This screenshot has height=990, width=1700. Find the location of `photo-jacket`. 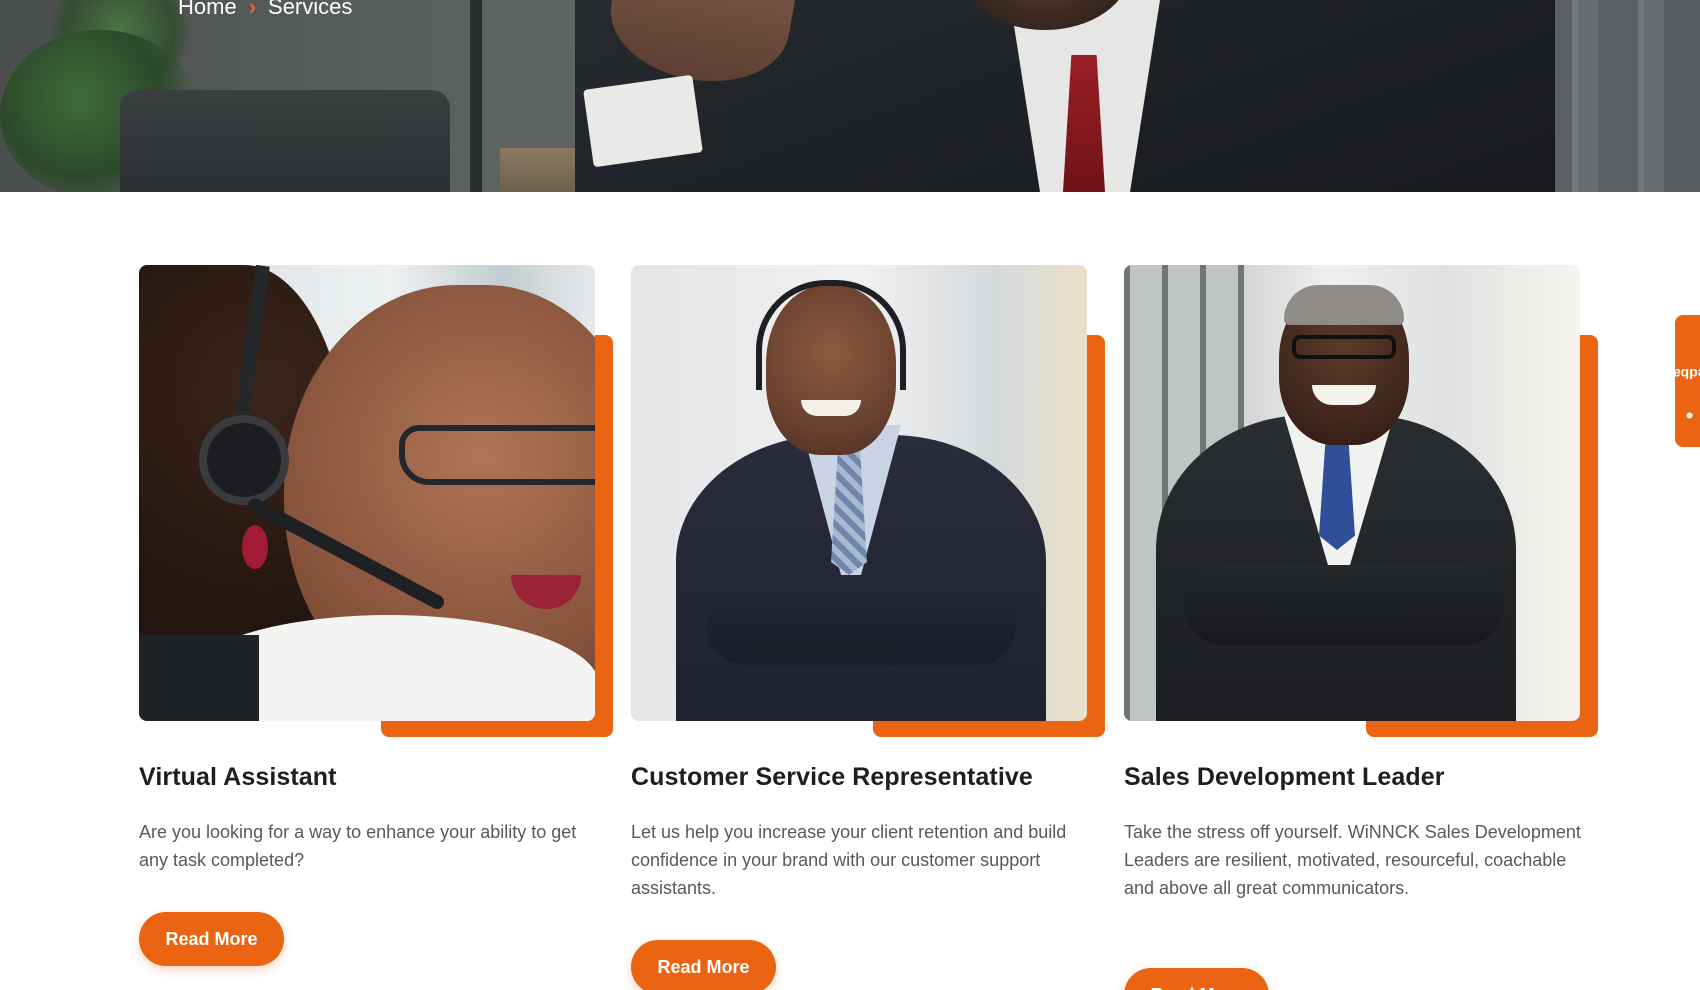

photo-jacket is located at coordinates (199, 678).